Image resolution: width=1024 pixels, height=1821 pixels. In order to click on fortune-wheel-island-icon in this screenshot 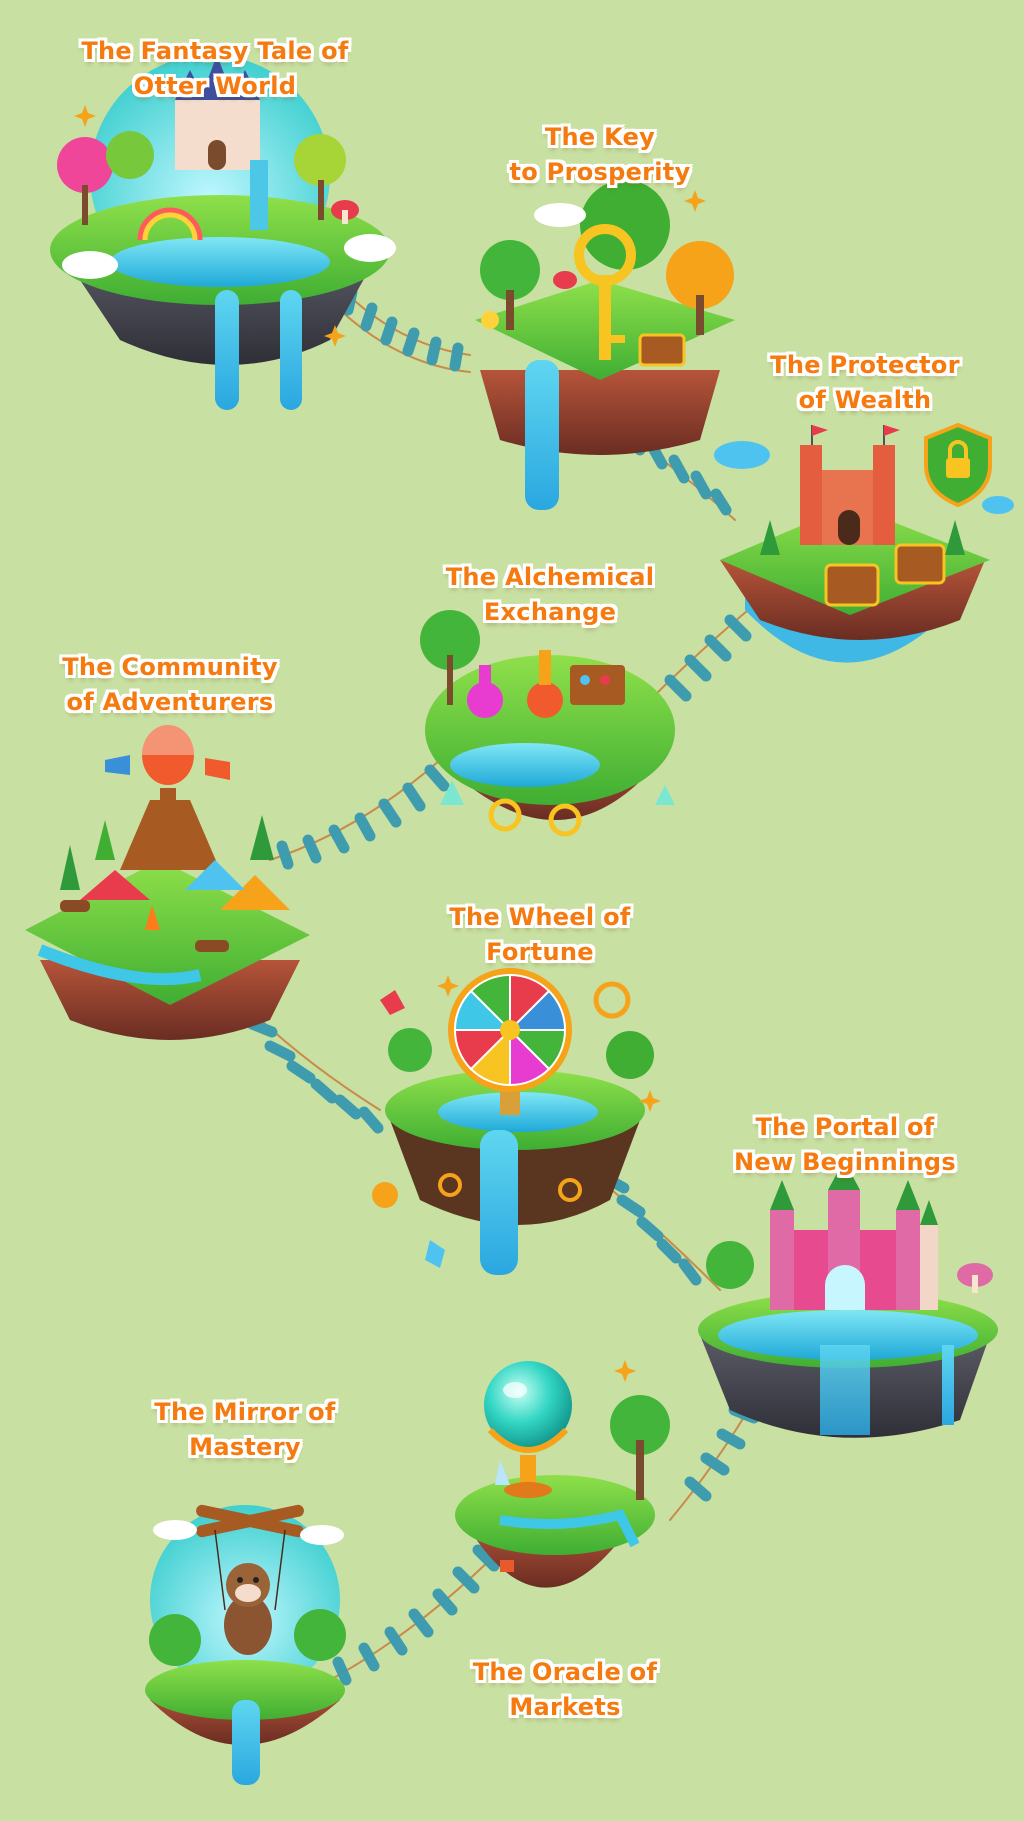, I will do `click(513, 1121)`.